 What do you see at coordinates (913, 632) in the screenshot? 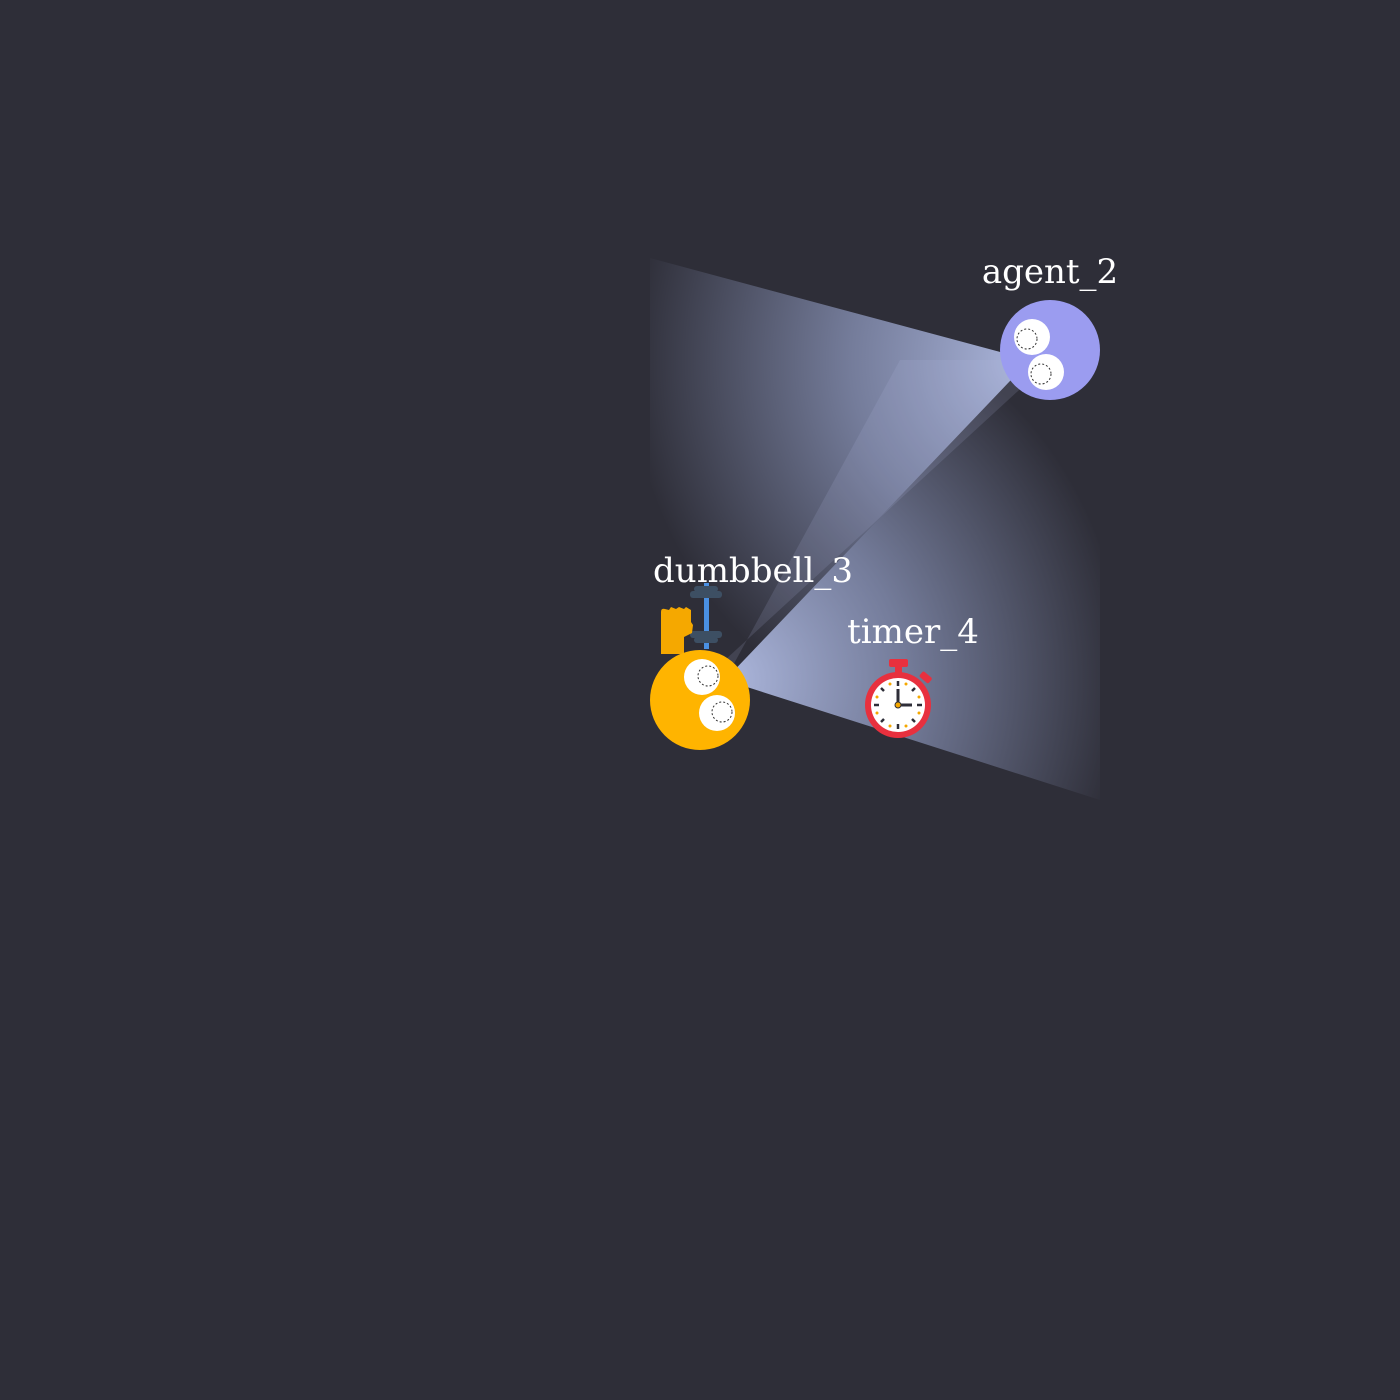
I see `timer-4-label: timer_4` at bounding box center [913, 632].